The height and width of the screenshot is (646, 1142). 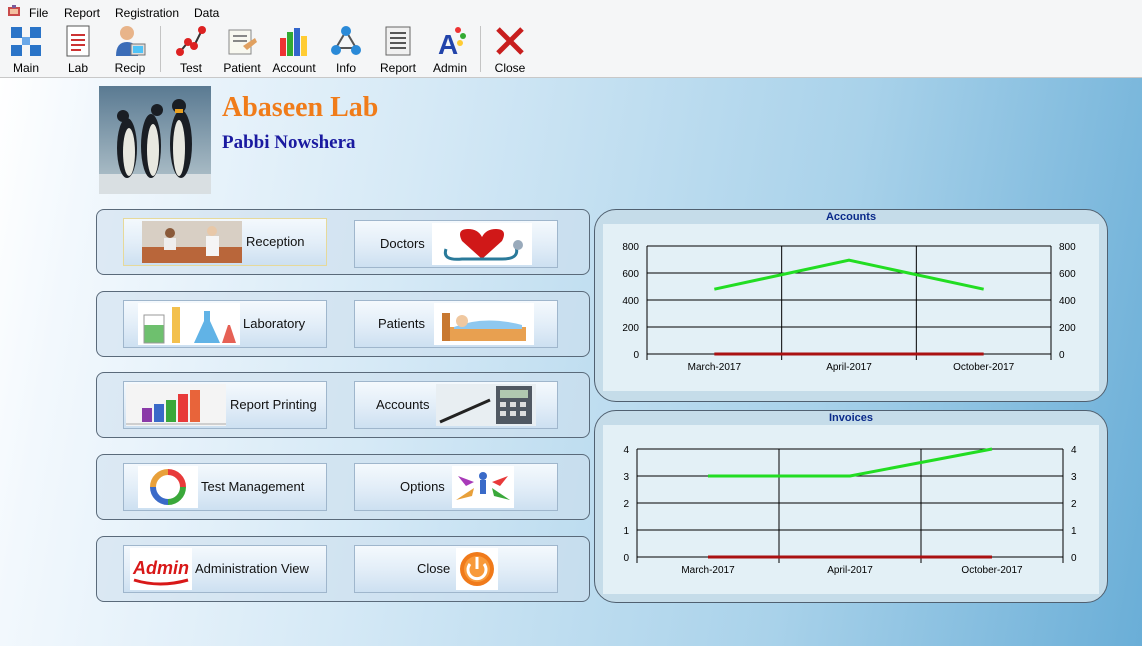 I want to click on patient-in-bed-image, so click(x=484, y=324).